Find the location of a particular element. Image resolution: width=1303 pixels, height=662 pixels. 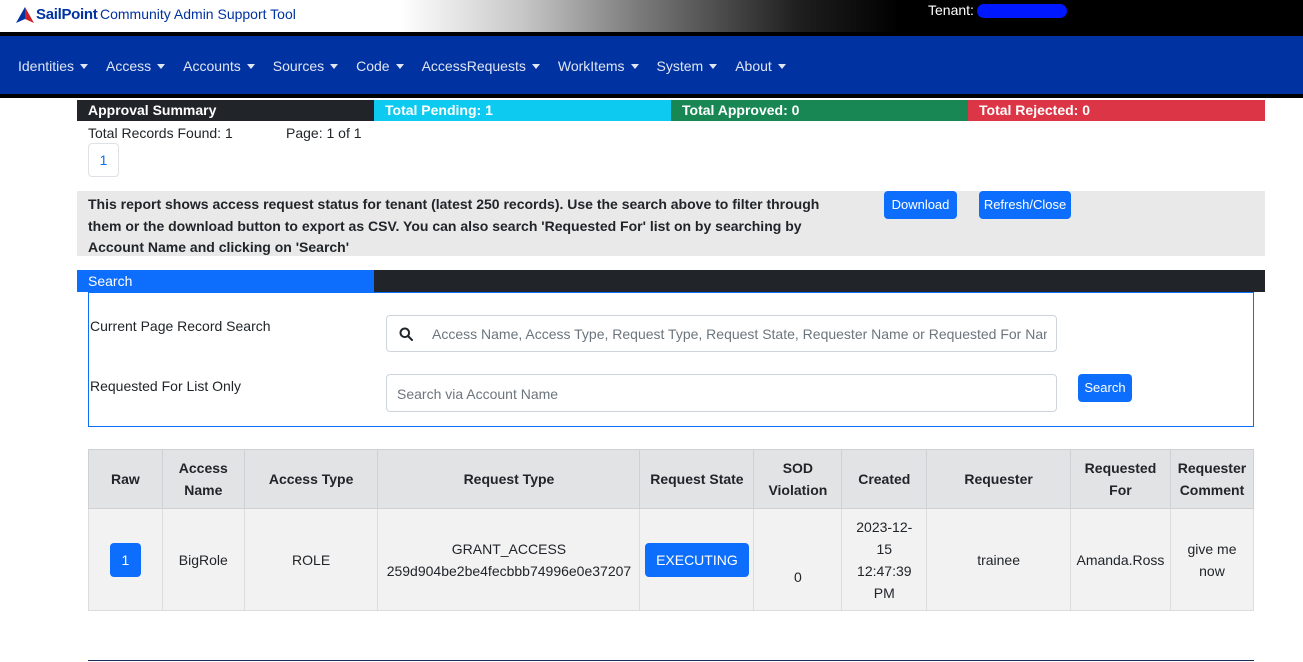

request-state-button: EXECUTING is located at coordinates (697, 559).